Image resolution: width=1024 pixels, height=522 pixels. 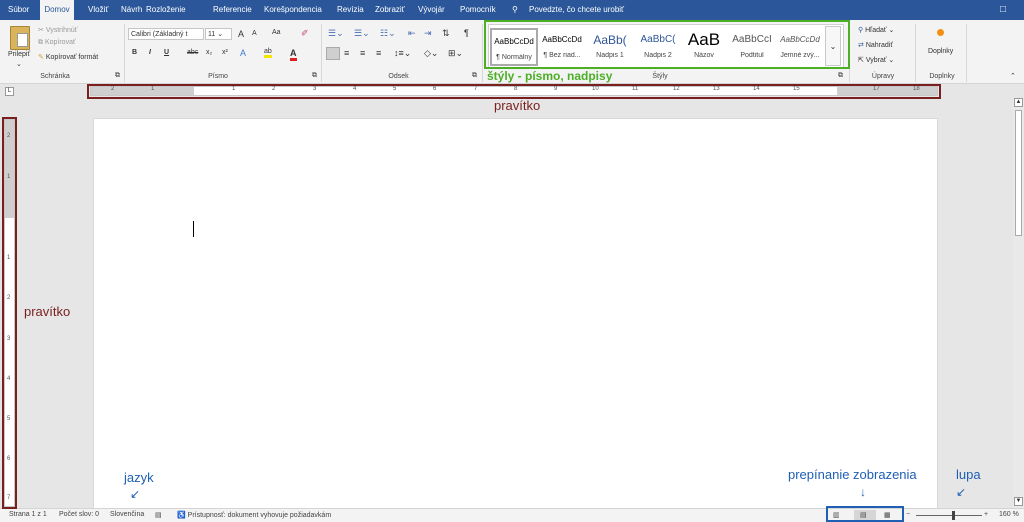 I want to click on font-name-box: Calibri (Základný t, so click(x=166, y=34).